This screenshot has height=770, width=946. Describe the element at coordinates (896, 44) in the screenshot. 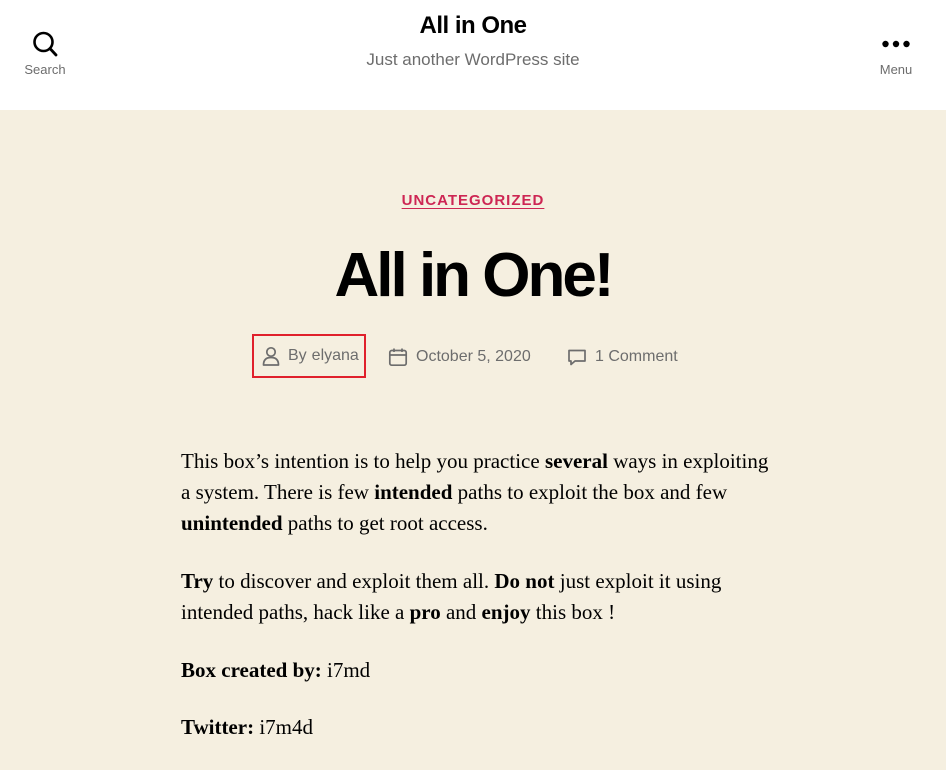

I see `more-dots-icon` at that location.